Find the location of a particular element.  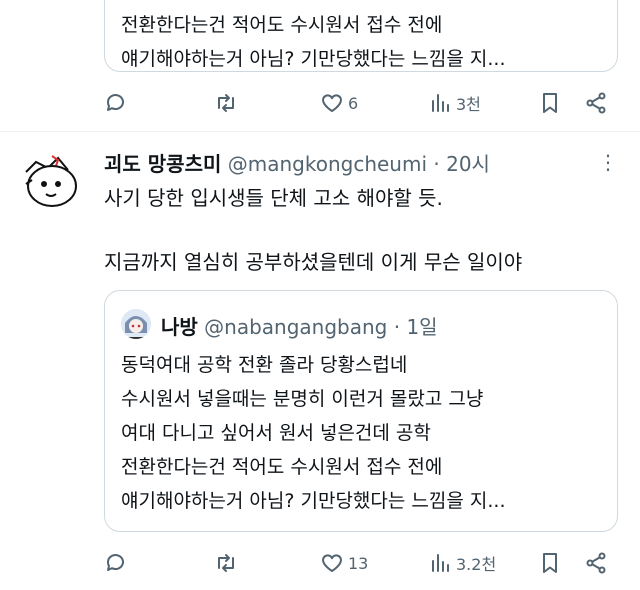

avatar is located at coordinates (50, 182).